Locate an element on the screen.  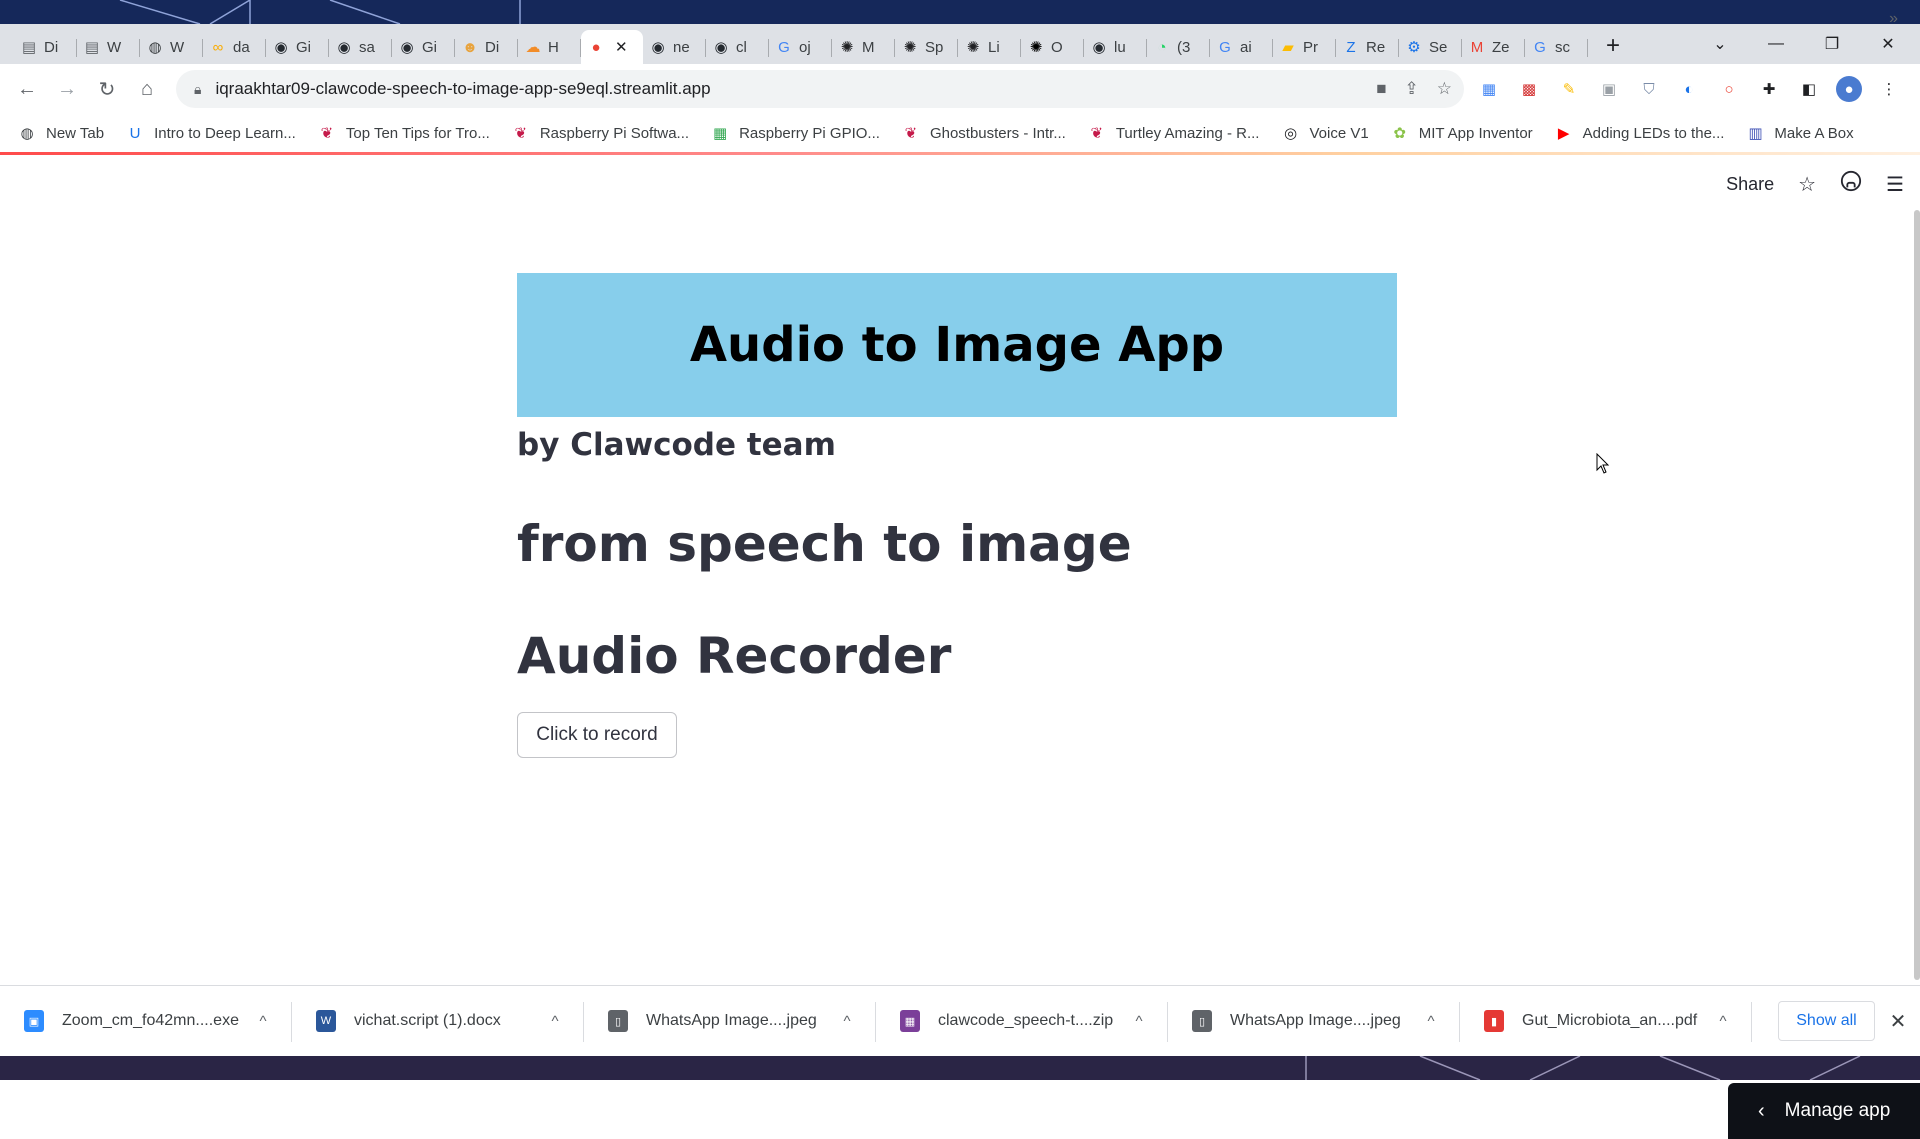
browser-tab: ☻ Di is located at coordinates (486, 47).